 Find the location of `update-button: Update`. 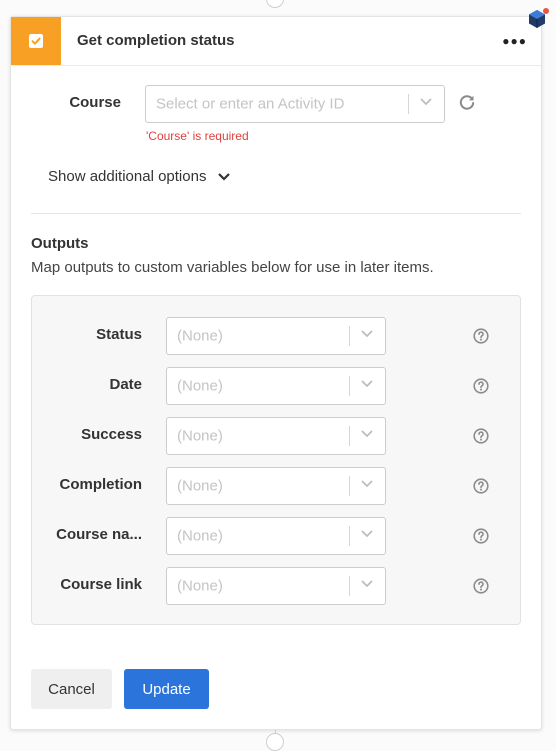

update-button: Update is located at coordinates (166, 689).